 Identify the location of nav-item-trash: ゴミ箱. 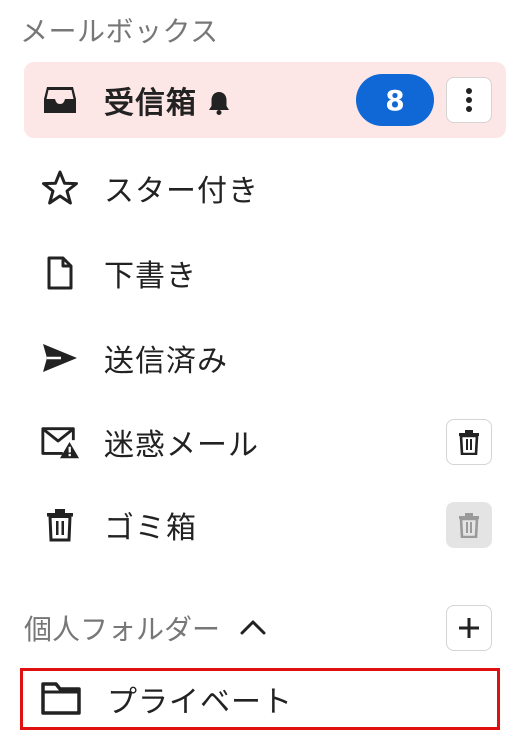
(265, 525).